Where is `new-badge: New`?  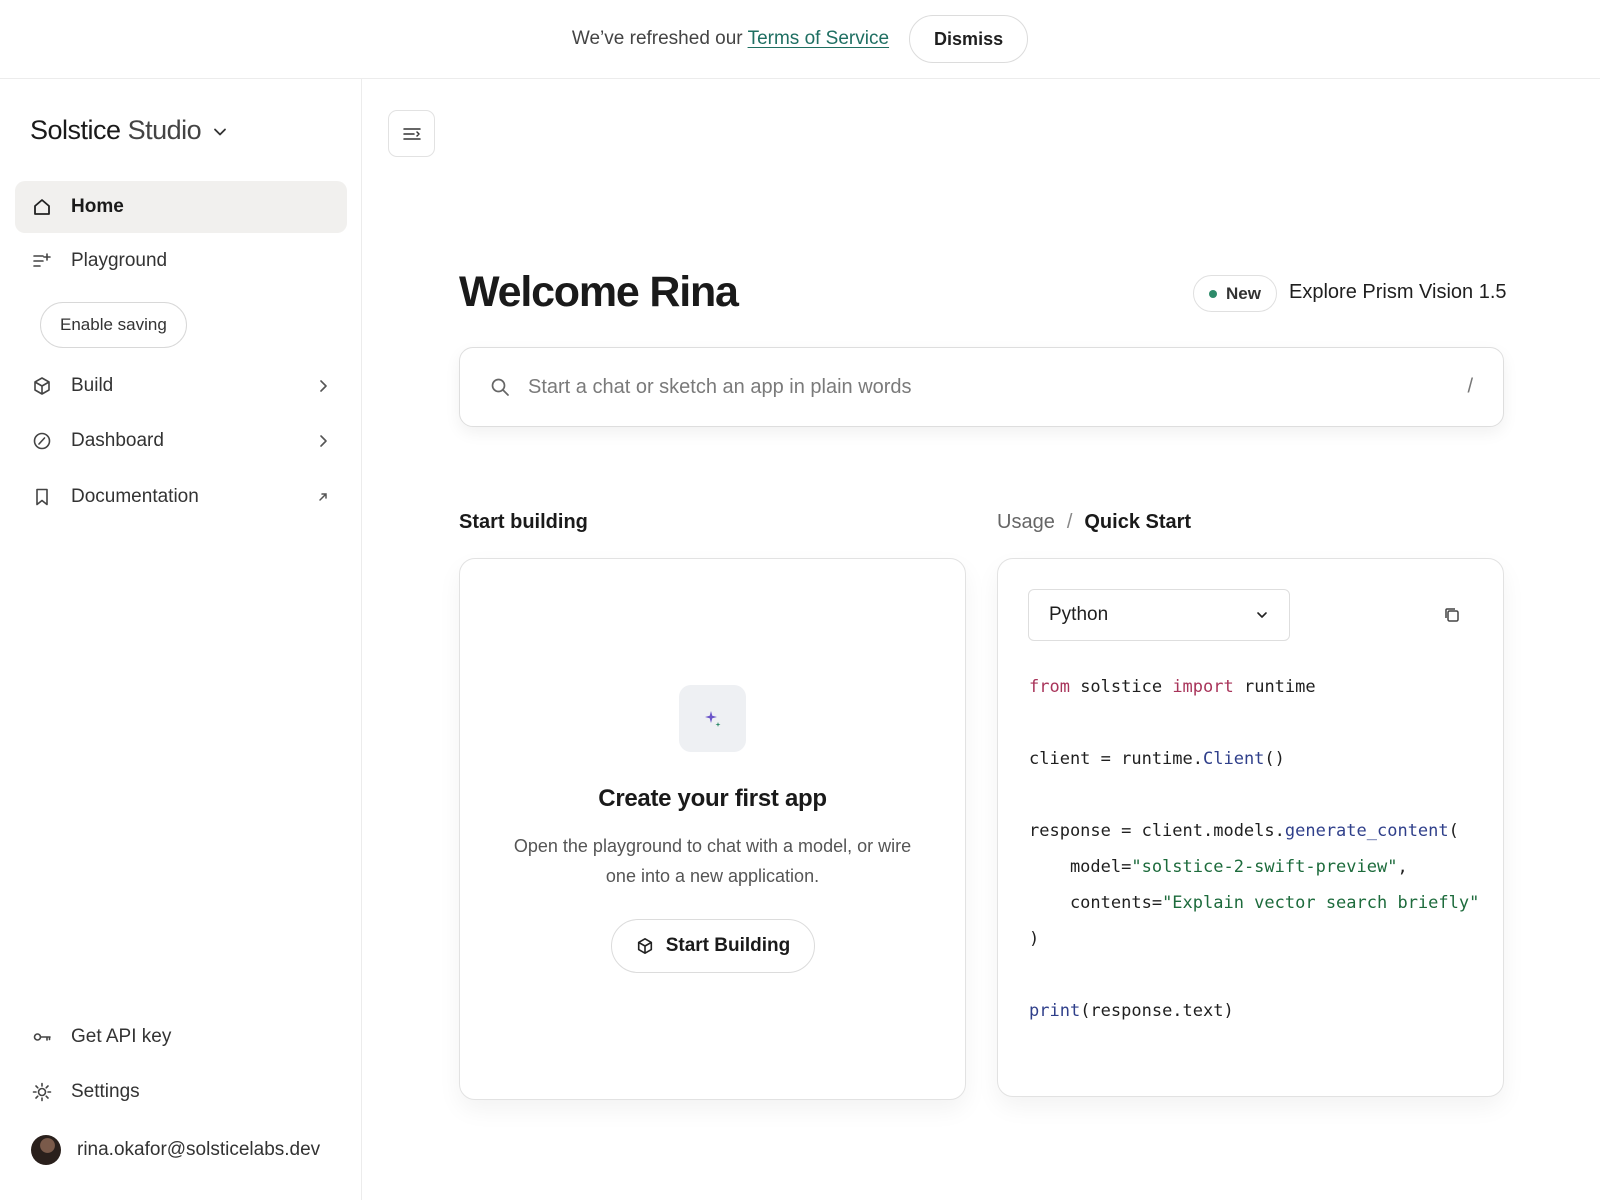 new-badge: New is located at coordinates (1235, 293).